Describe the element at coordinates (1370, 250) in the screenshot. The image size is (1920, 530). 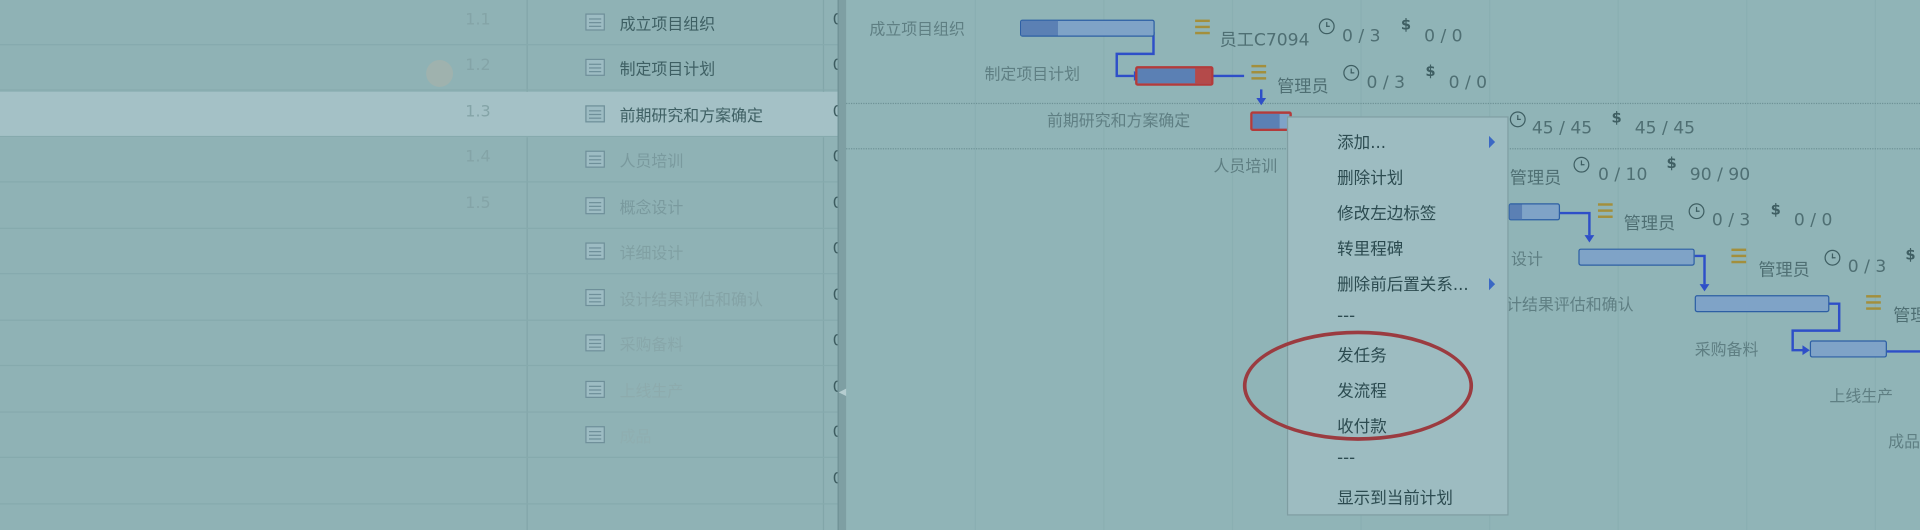
I see `menu-item-label: 转里程碑` at that location.